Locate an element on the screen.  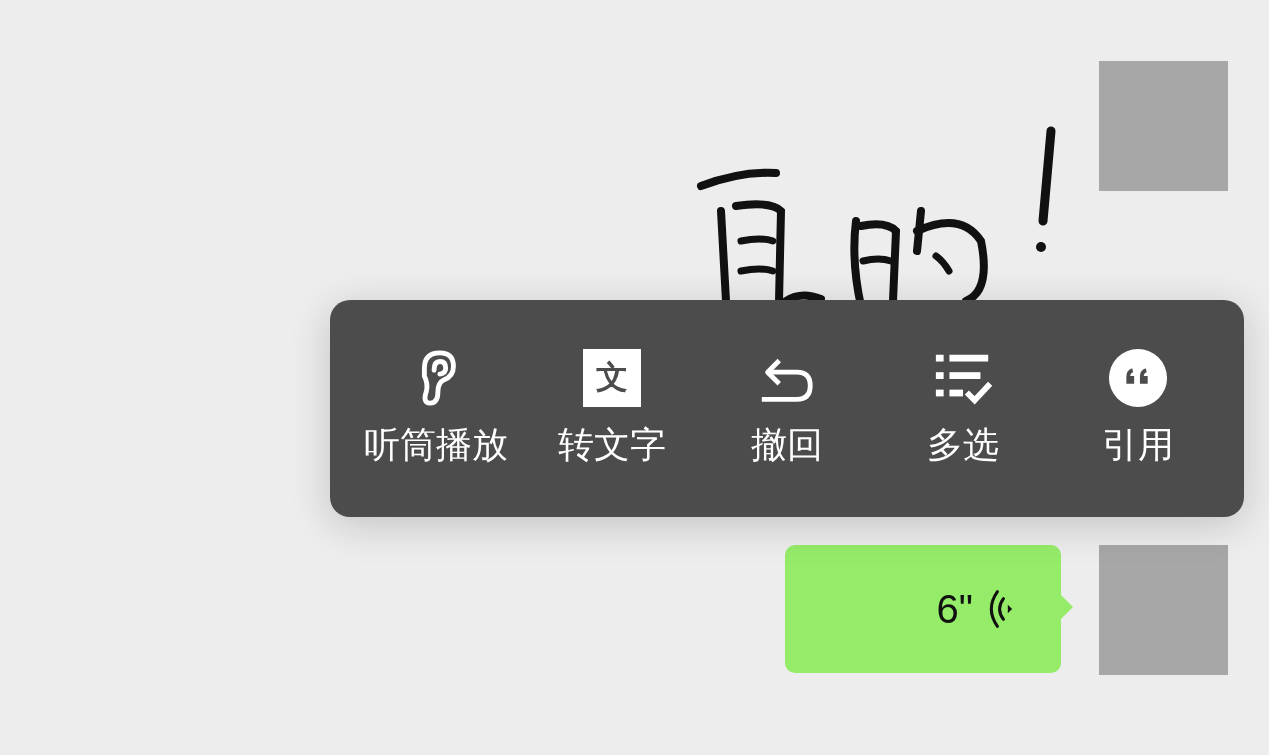
menu-item: 引用 is located at coordinates (1138, 408).